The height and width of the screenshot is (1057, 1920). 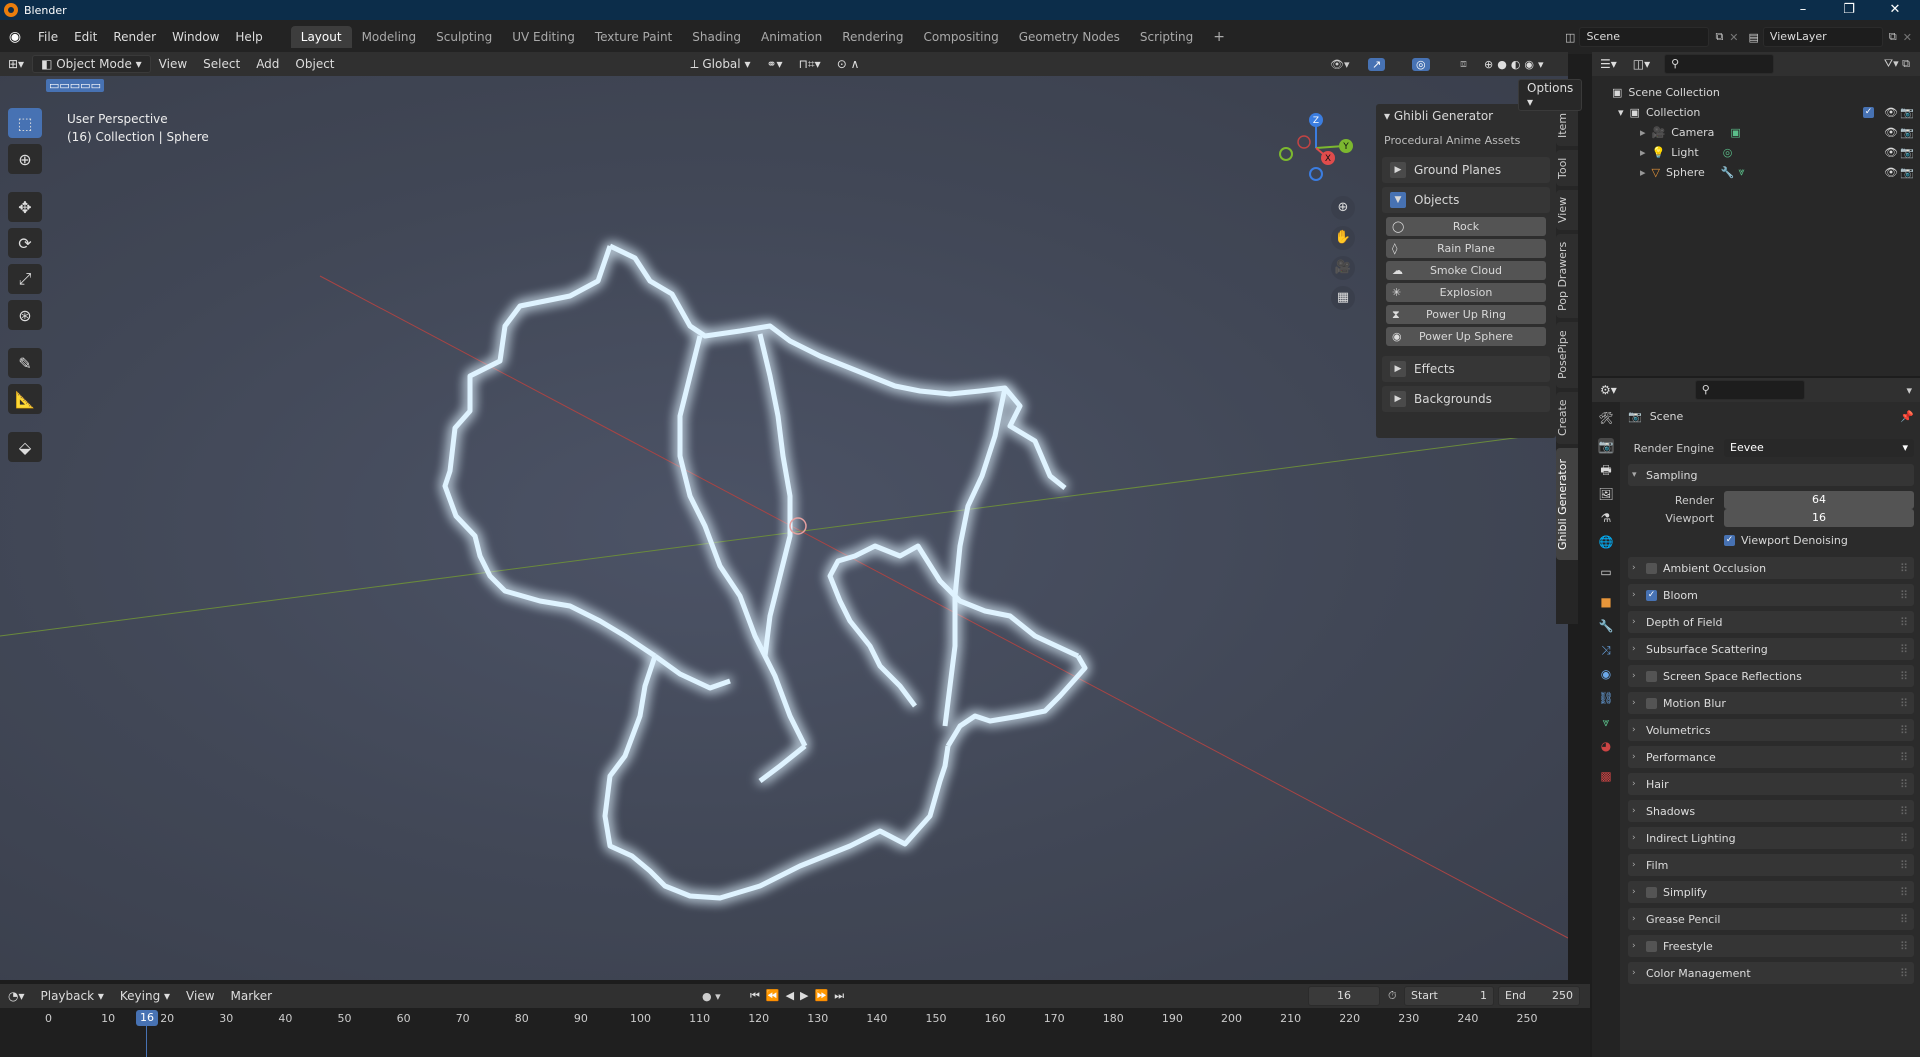 What do you see at coordinates (1466, 226) in the screenshot?
I see `rock-button: ◯ Rock` at bounding box center [1466, 226].